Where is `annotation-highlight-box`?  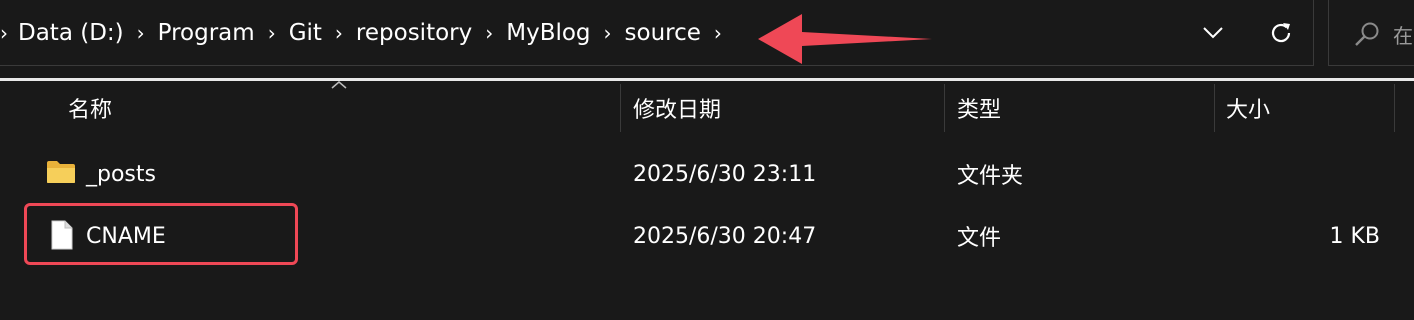 annotation-highlight-box is located at coordinates (161, 234).